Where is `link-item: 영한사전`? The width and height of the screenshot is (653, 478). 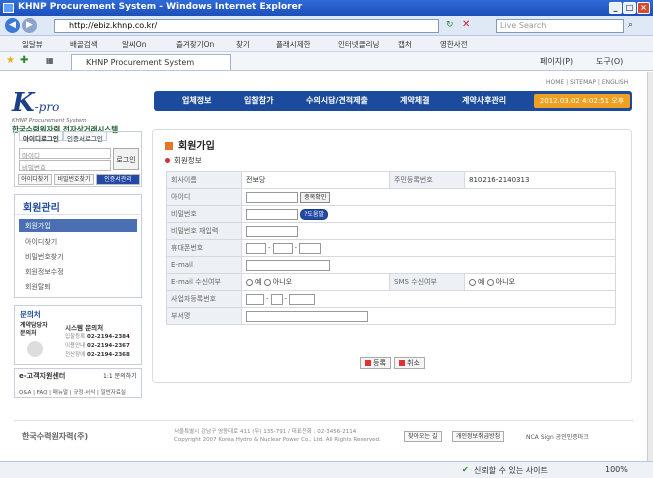
link-item: 영한사전 is located at coordinates (454, 44).